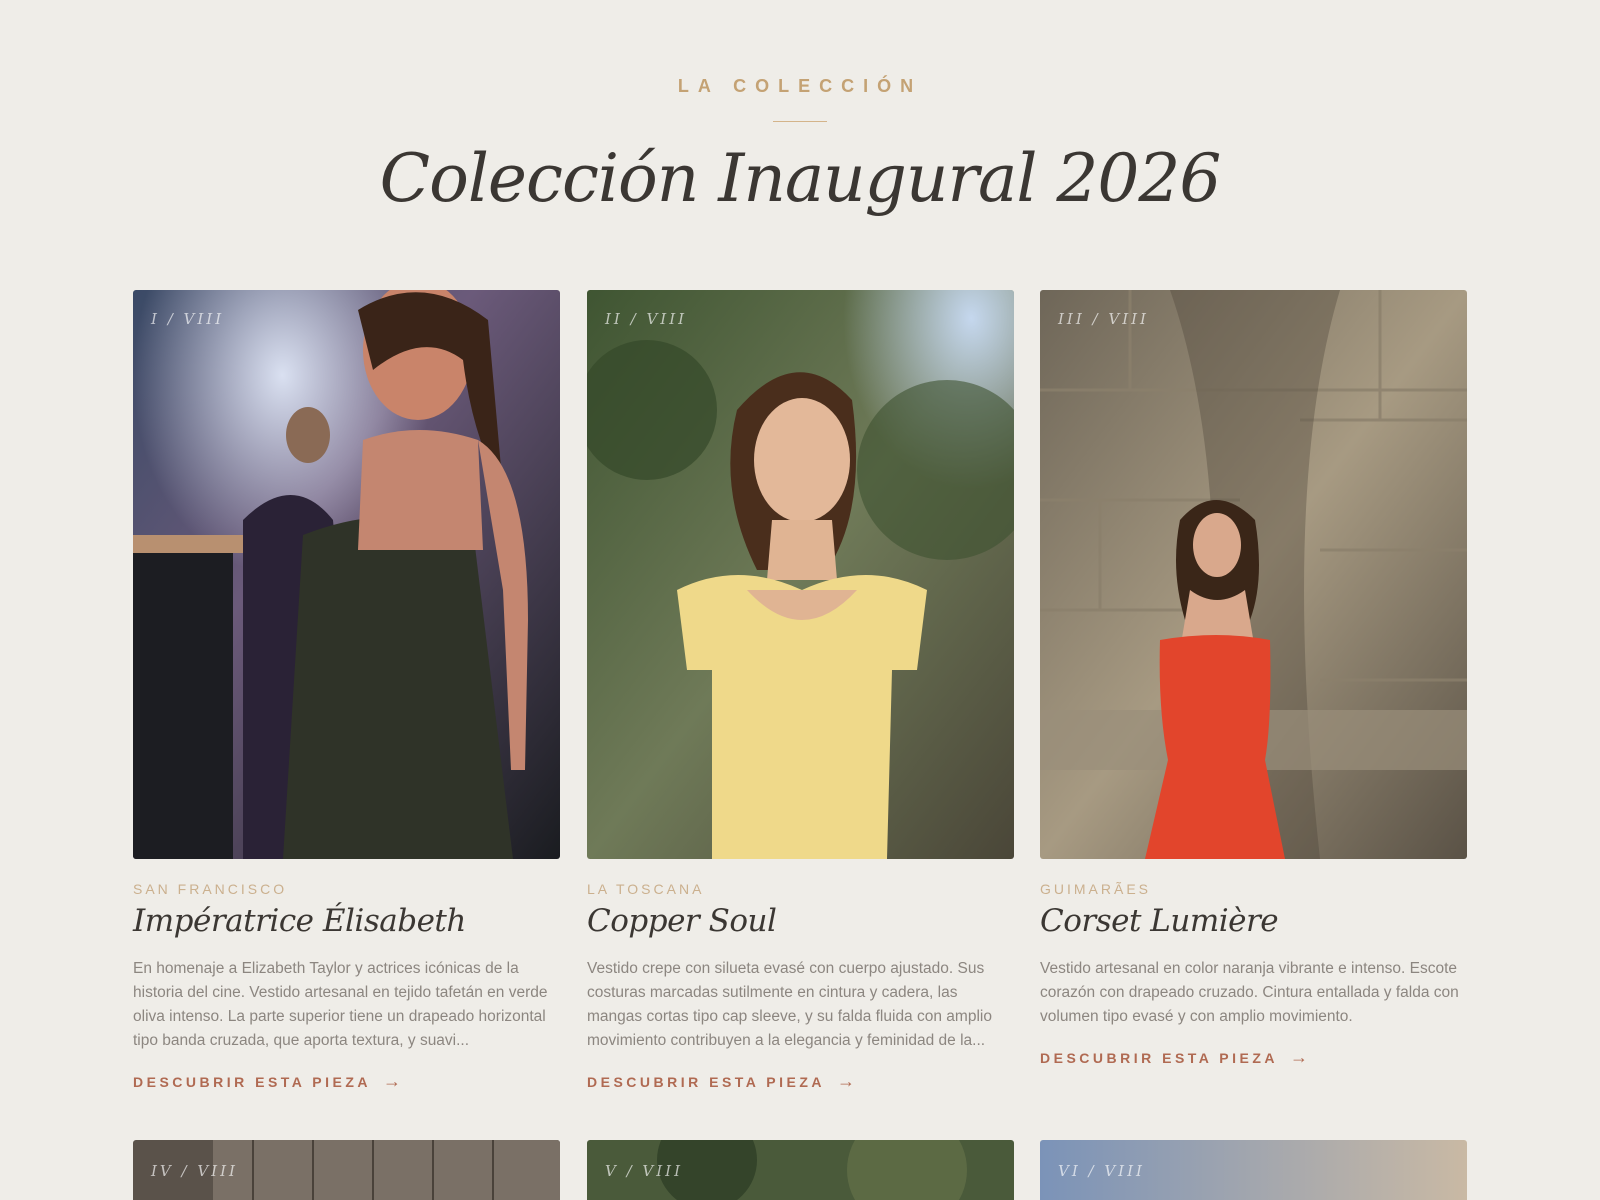 The image size is (1600, 1200). What do you see at coordinates (800, 921) in the screenshot?
I see `card-title: Copper Soul` at bounding box center [800, 921].